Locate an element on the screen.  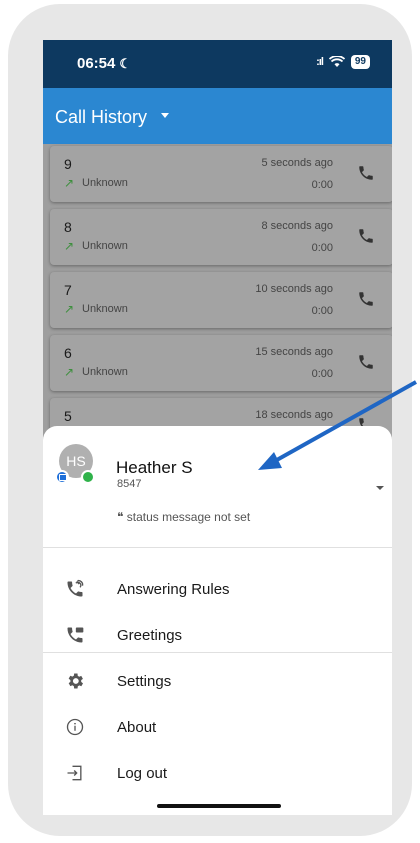
status-icons: :ıl 99 is located at coordinates (343, 62).